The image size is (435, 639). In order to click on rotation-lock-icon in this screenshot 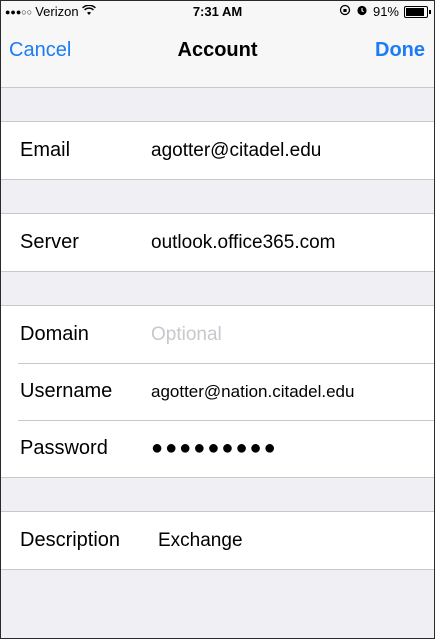, I will do `click(345, 12)`.